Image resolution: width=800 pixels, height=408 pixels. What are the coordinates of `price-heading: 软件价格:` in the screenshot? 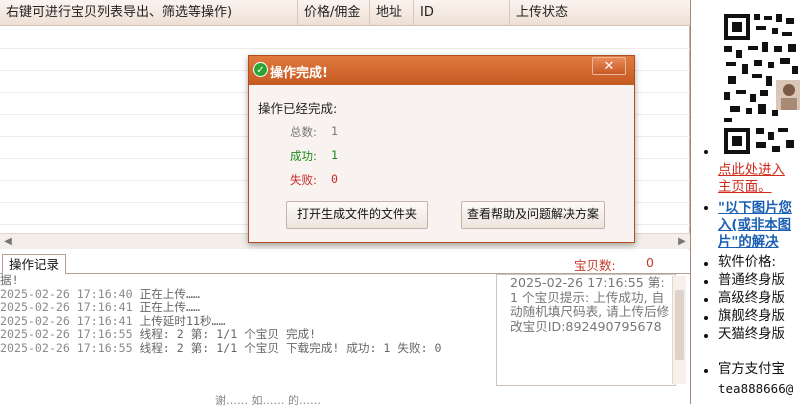 It's located at (747, 262).